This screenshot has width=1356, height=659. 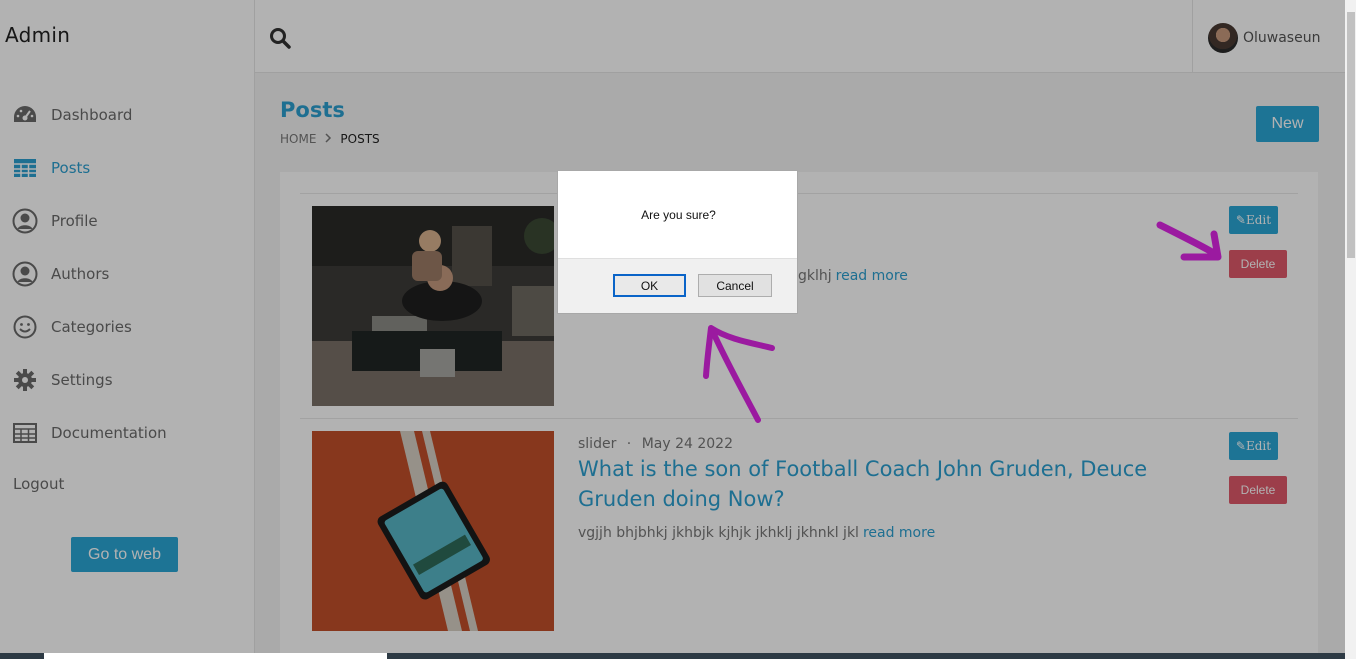 I want to click on ok-button: OK, so click(x=649, y=285).